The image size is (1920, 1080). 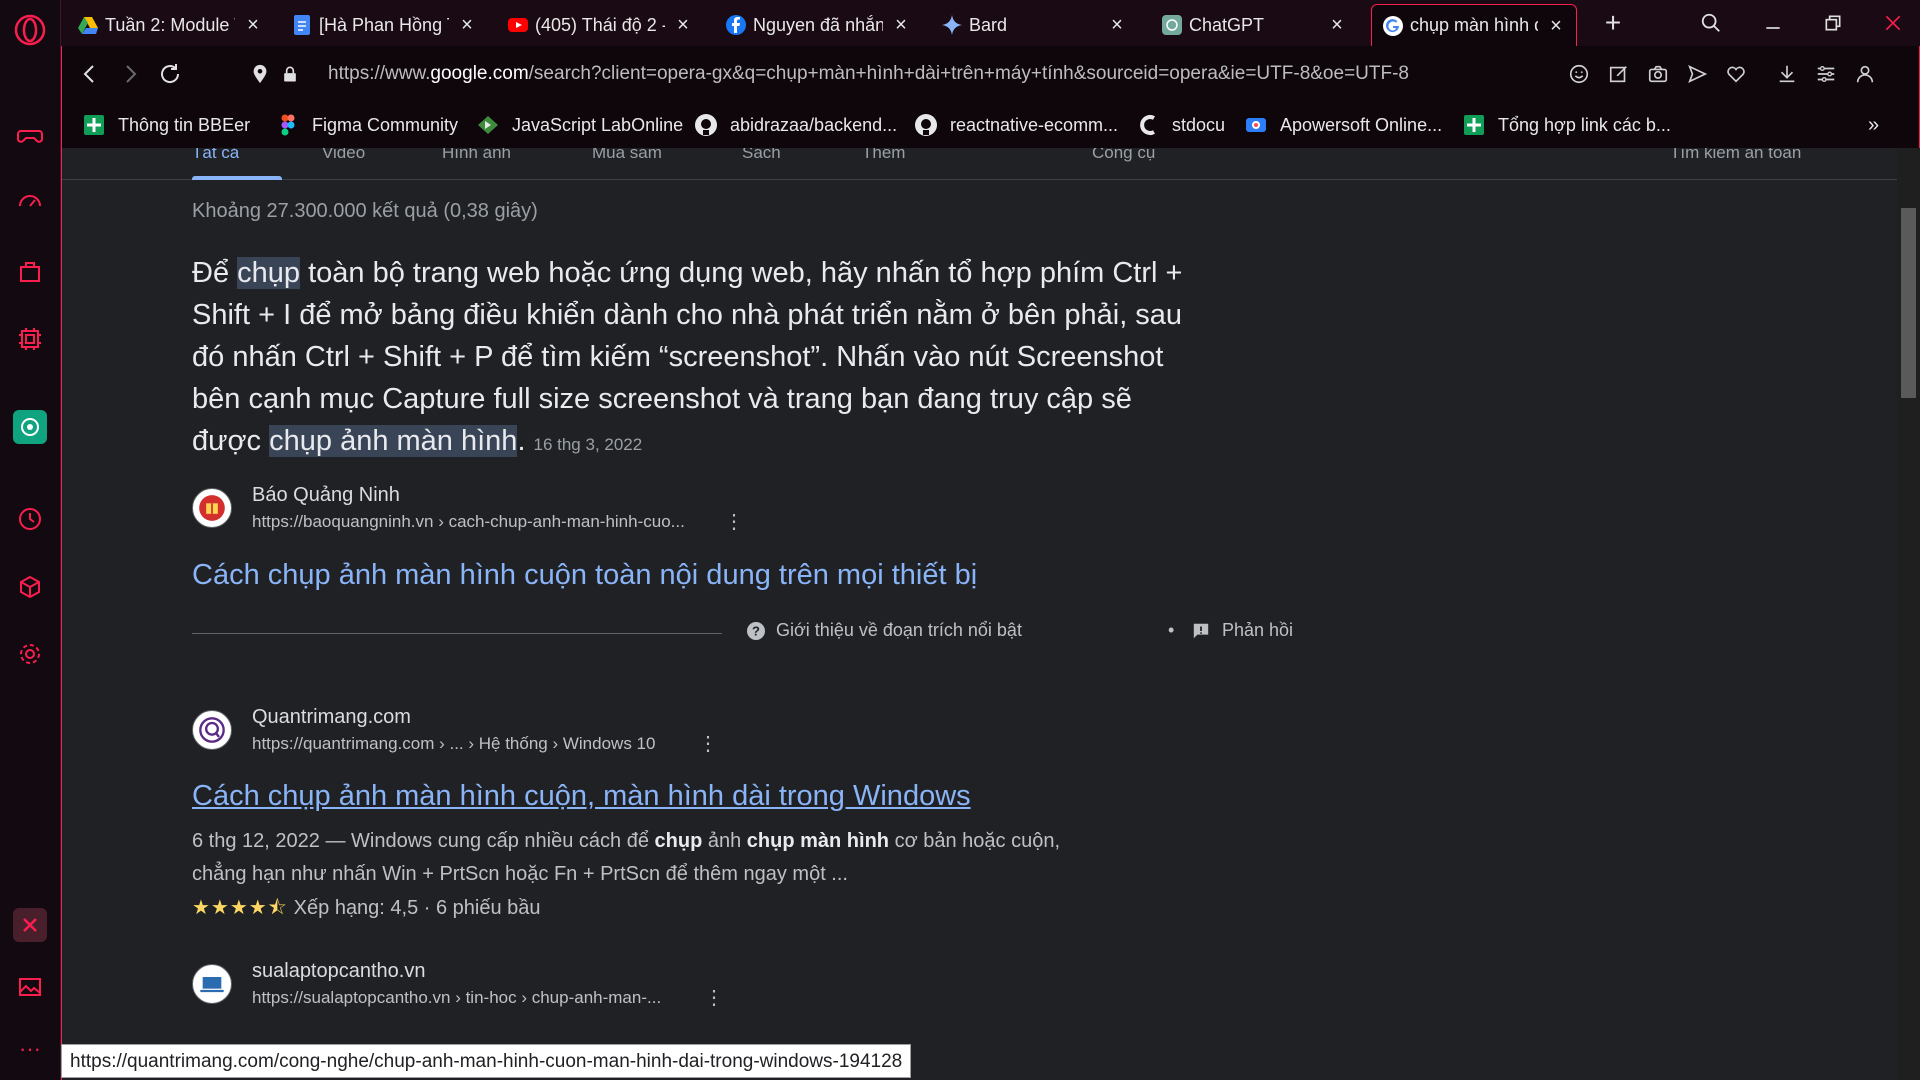 I want to click on snippet-highlight: chụp ảnh màn hình, so click(x=393, y=441).